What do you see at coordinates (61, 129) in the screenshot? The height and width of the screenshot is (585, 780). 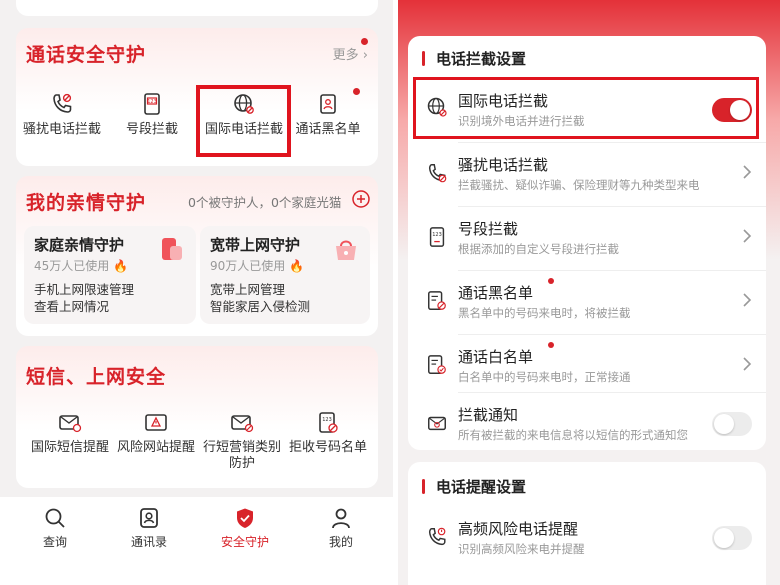 I see `harass-call-label: 骚扰电话拦截` at bounding box center [61, 129].